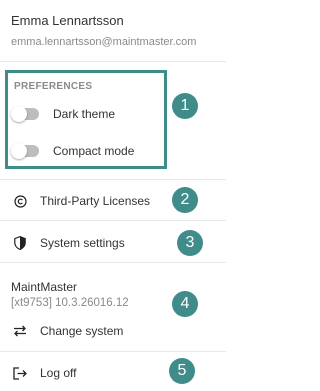 The height and width of the screenshot is (391, 320). I want to click on change-system-label: Change system, so click(82, 331).